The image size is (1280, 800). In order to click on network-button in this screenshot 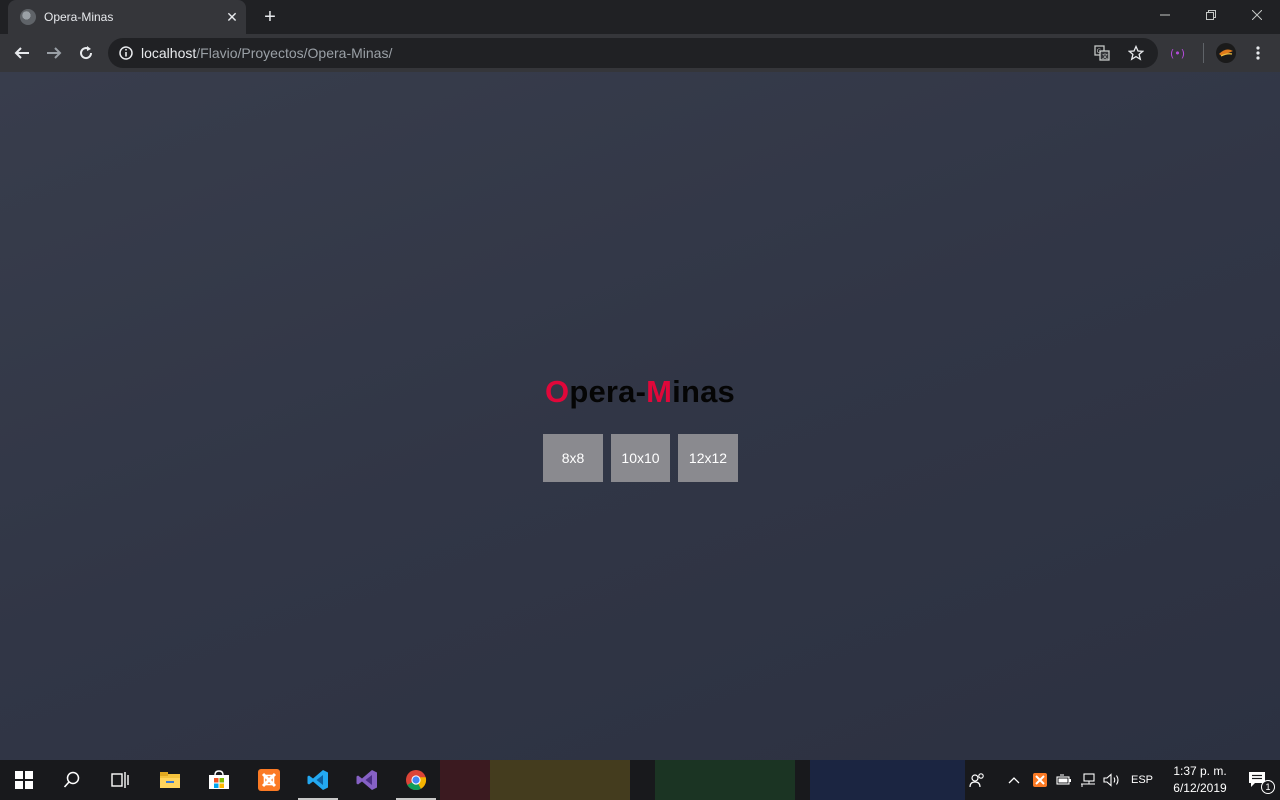, I will do `click(1088, 780)`.